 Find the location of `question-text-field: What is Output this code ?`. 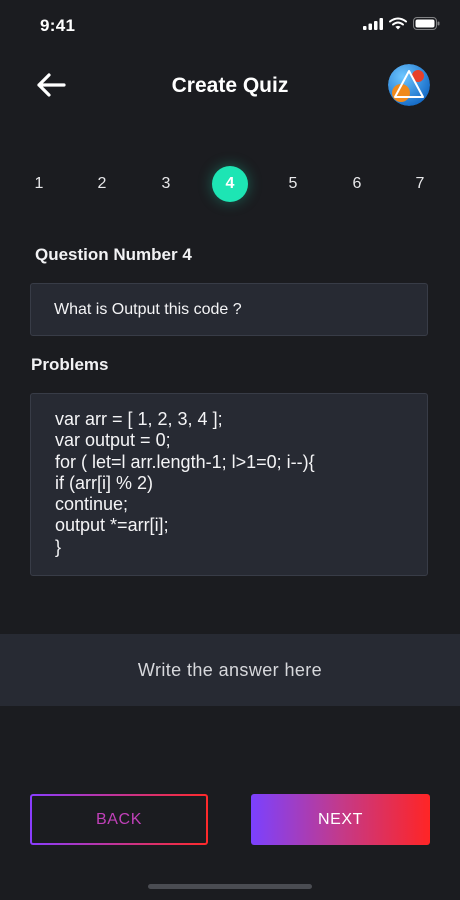

question-text-field: What is Output this code ? is located at coordinates (229, 309).